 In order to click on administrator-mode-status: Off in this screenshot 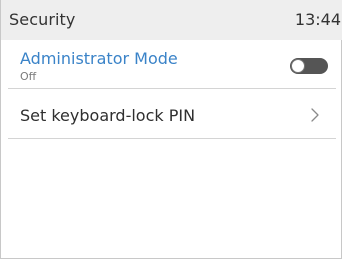, I will do `click(28, 76)`.